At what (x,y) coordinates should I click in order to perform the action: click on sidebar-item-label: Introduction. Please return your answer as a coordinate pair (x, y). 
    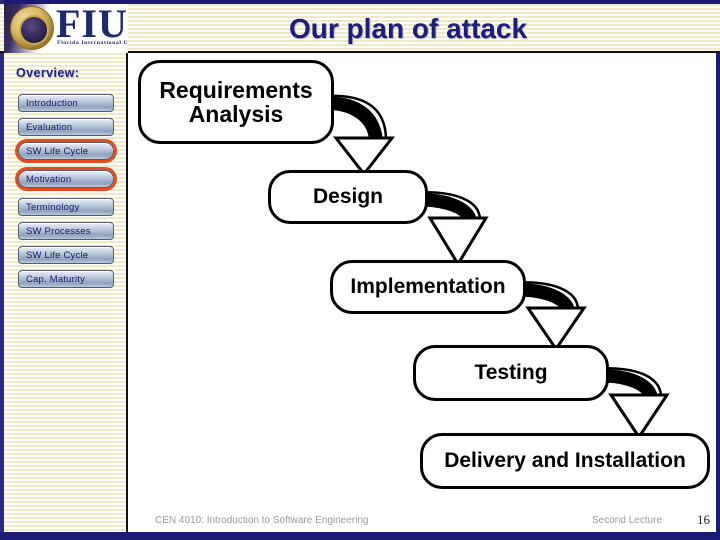
    Looking at the image, I should click on (52, 103).